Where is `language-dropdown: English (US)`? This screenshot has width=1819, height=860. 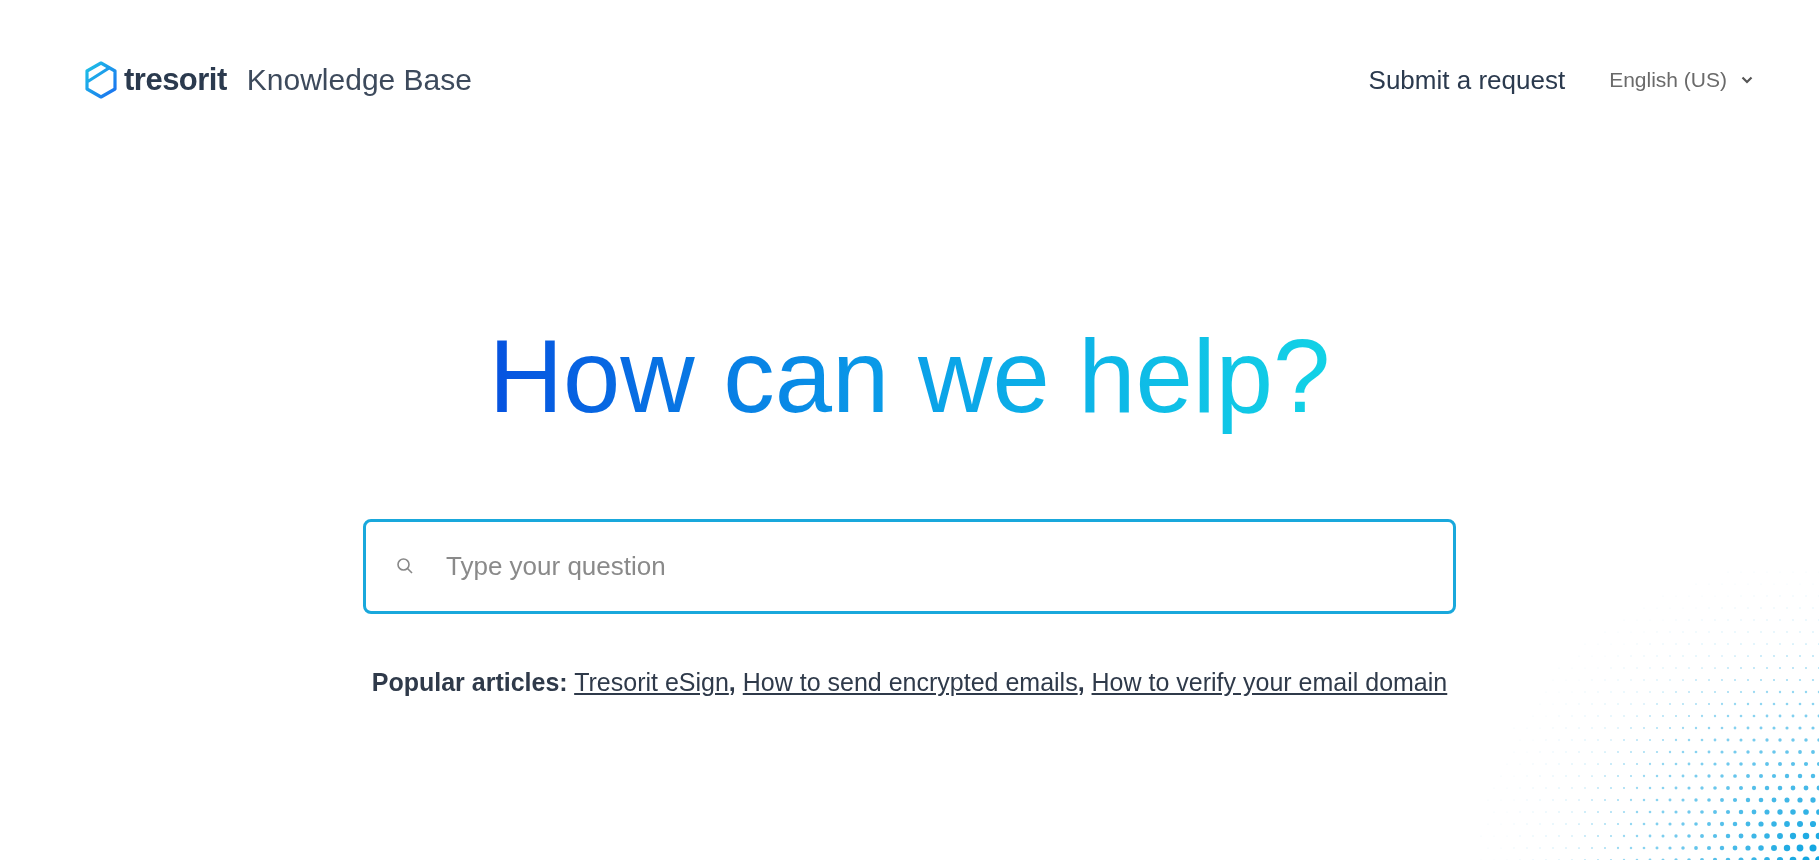
language-dropdown: English (US) is located at coordinates (1681, 80).